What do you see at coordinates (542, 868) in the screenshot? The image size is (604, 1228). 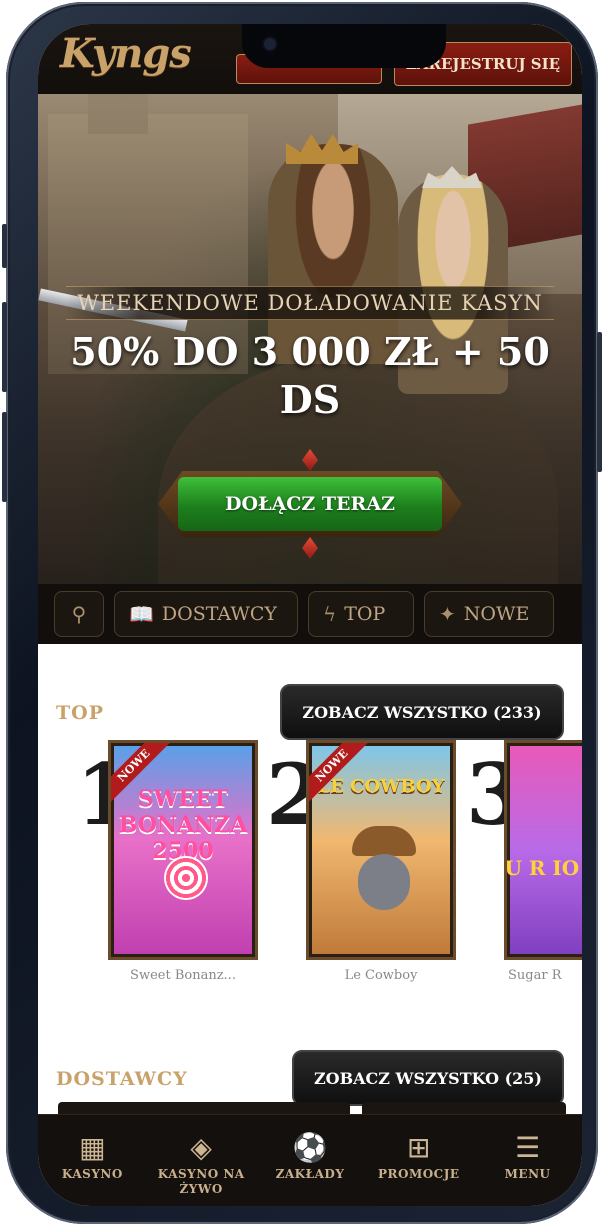 I see `game-art-title: SU R IO` at bounding box center [542, 868].